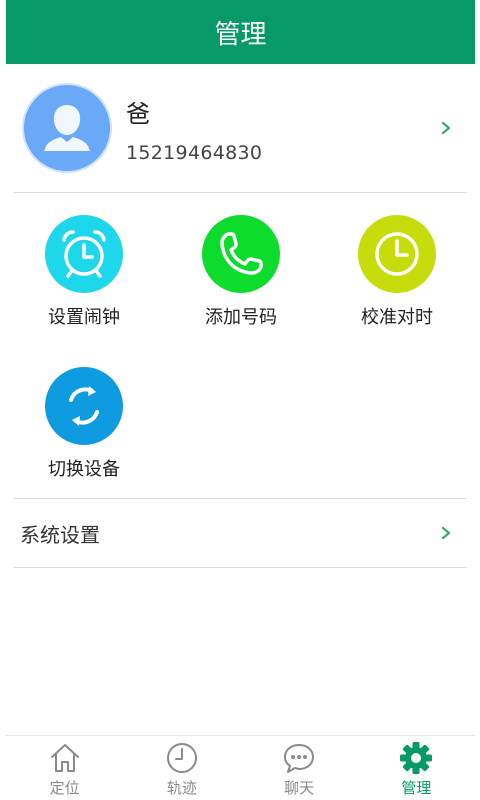 This screenshot has height=800, width=480. Describe the element at coordinates (194, 153) in the screenshot. I see `profile-phone: 15219464830` at that location.